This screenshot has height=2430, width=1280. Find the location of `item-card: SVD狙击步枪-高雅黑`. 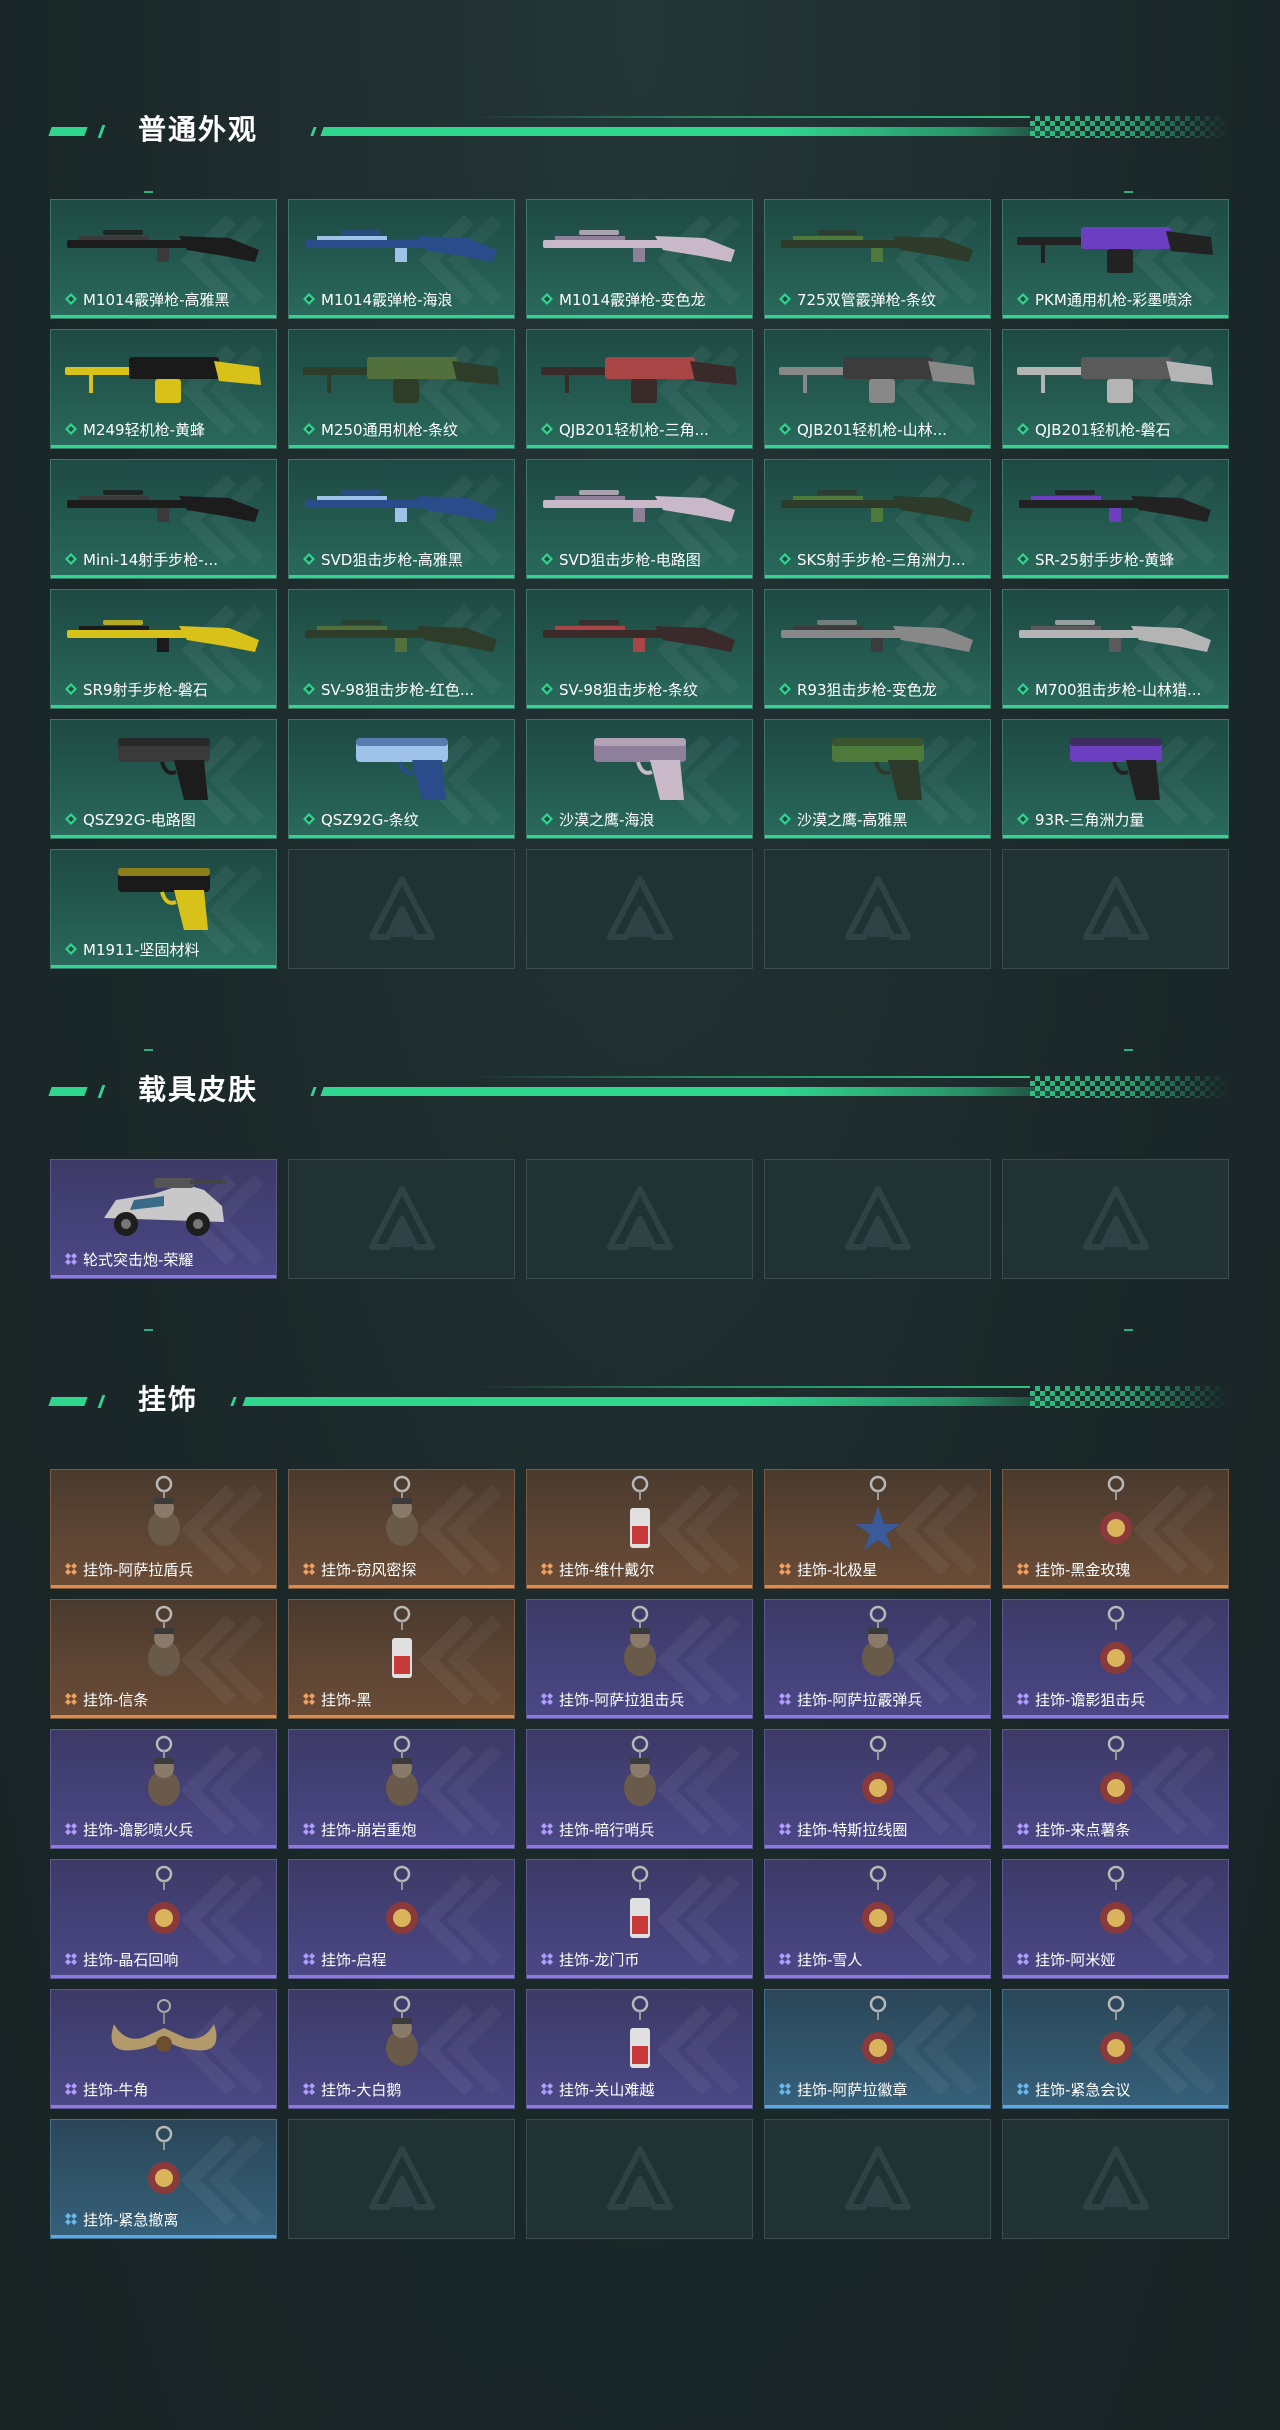

item-card: SVD狙击步枪-高雅黑 is located at coordinates (401, 519).